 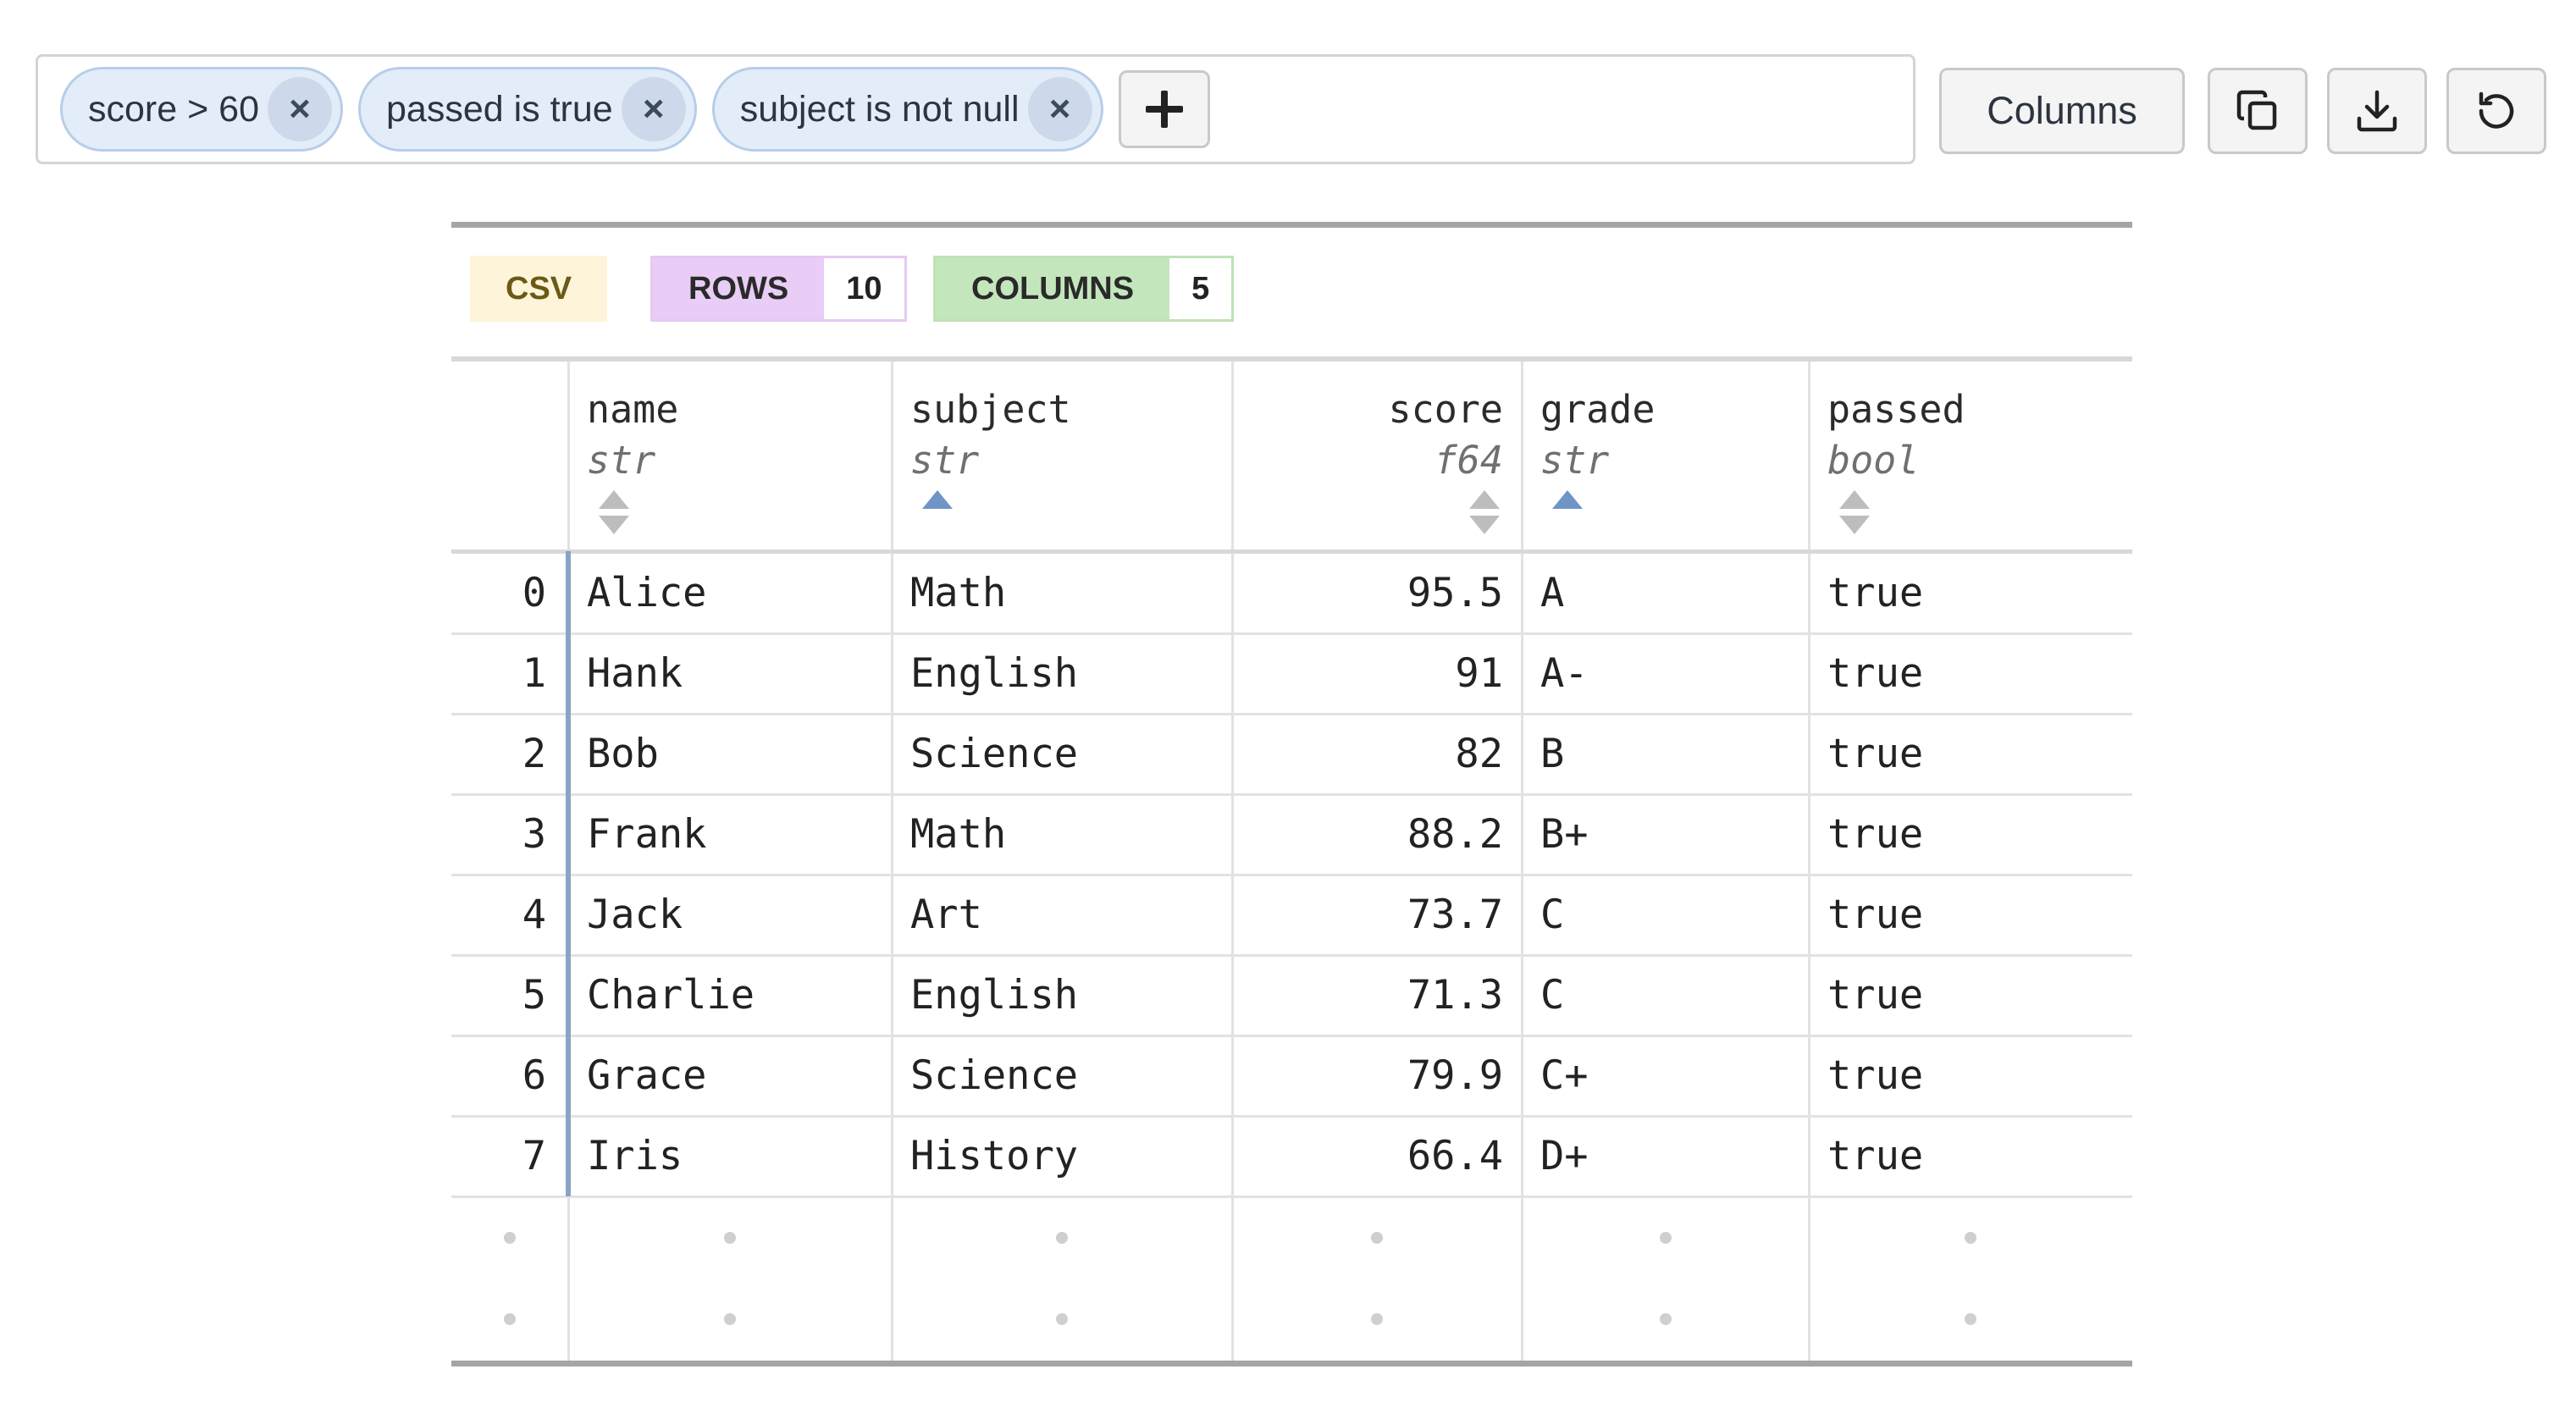 I want to click on column-type: f64, so click(x=1468, y=460).